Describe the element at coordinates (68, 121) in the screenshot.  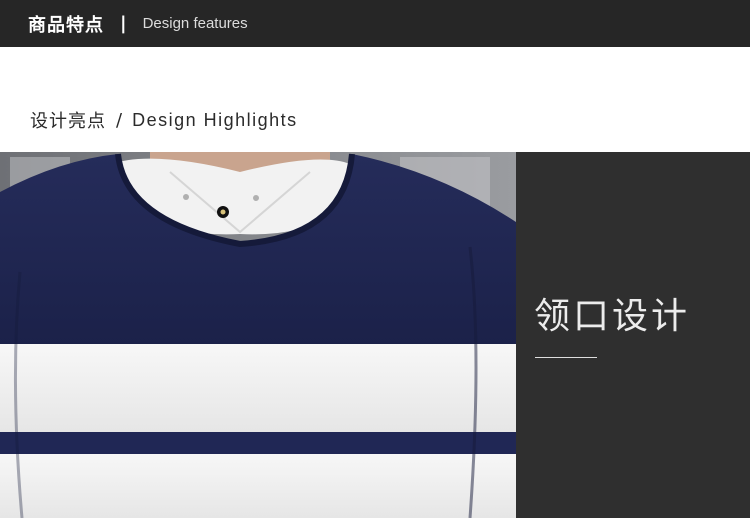
I see `section-title-cn: 设计亮点` at that location.